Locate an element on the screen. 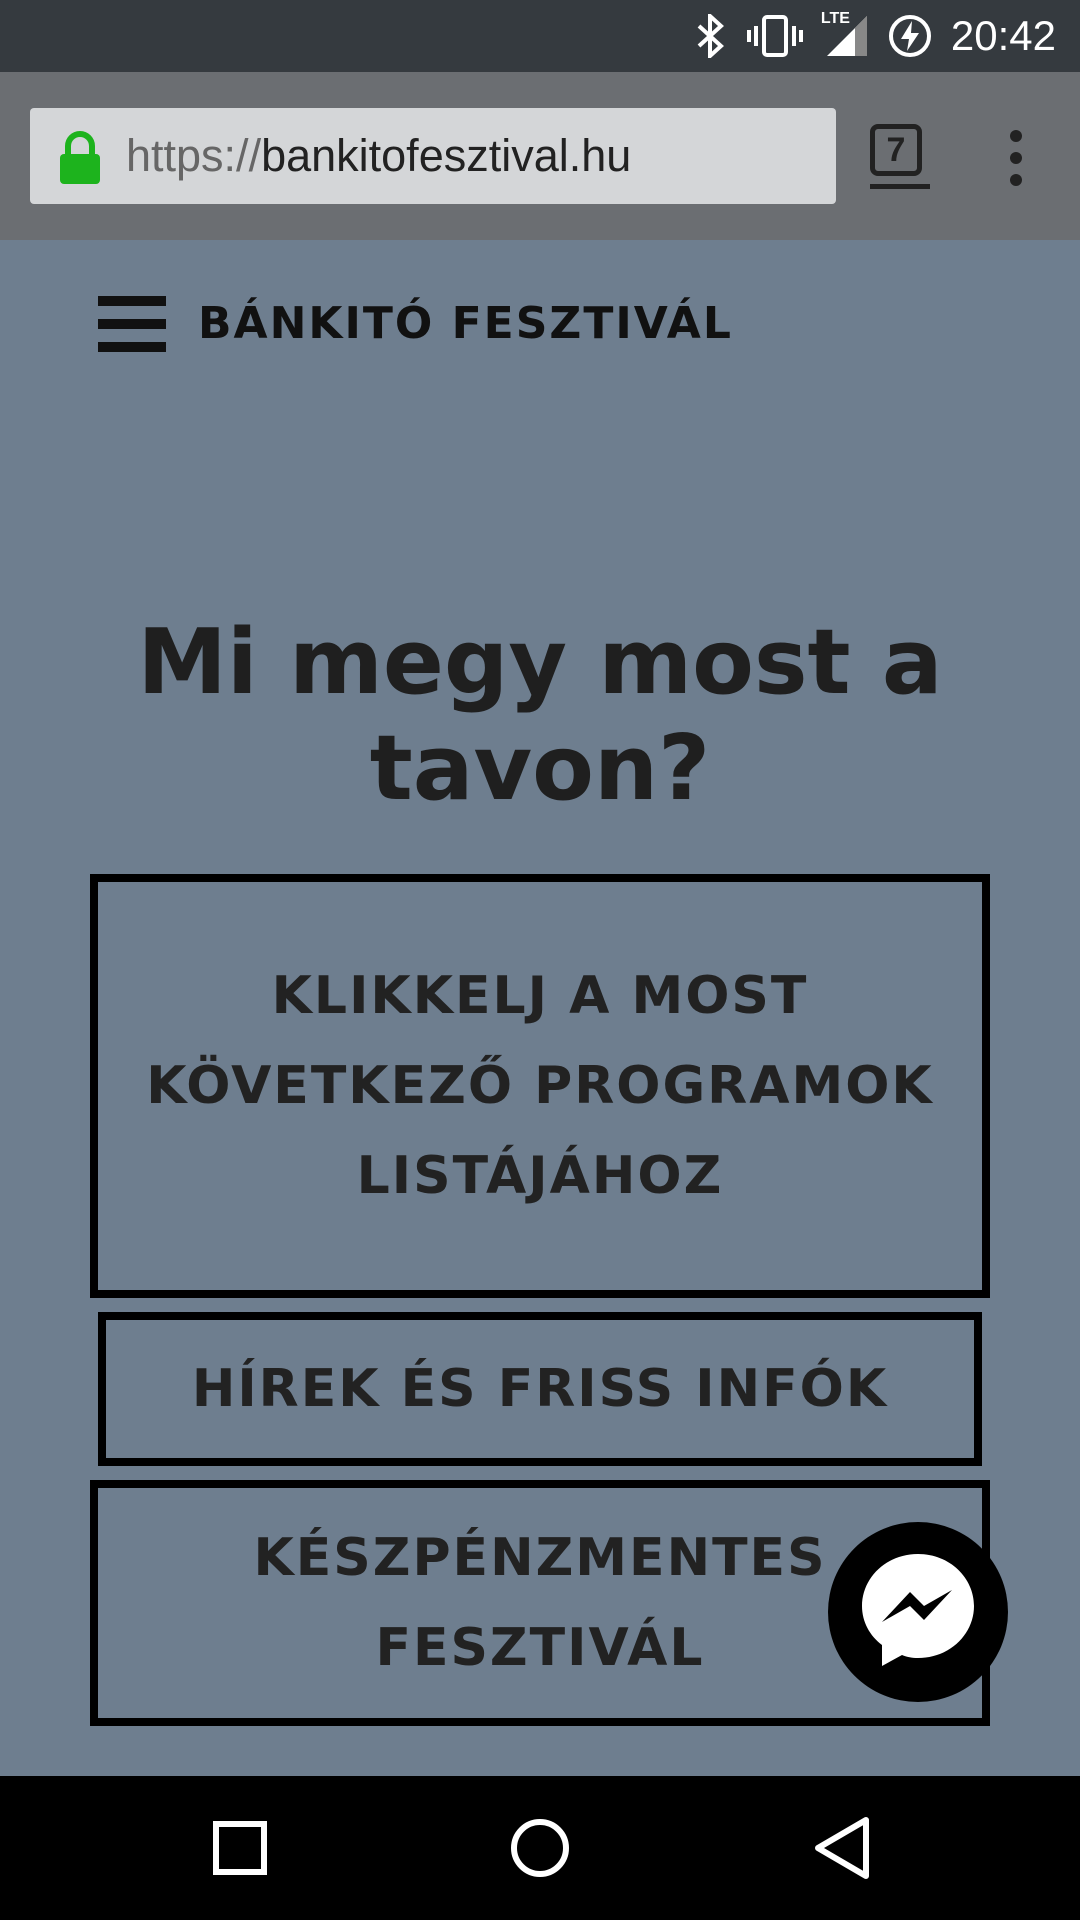 The image size is (1080, 1920). home-icon is located at coordinates (540, 1850).